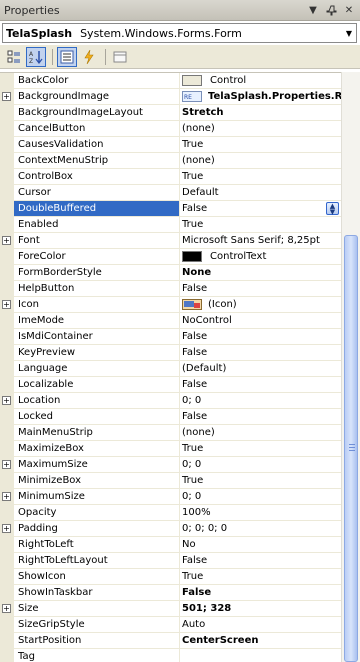 The height and width of the screenshot is (662, 360). What do you see at coordinates (97, 513) in the screenshot?
I see `property-name: Opacity` at bounding box center [97, 513].